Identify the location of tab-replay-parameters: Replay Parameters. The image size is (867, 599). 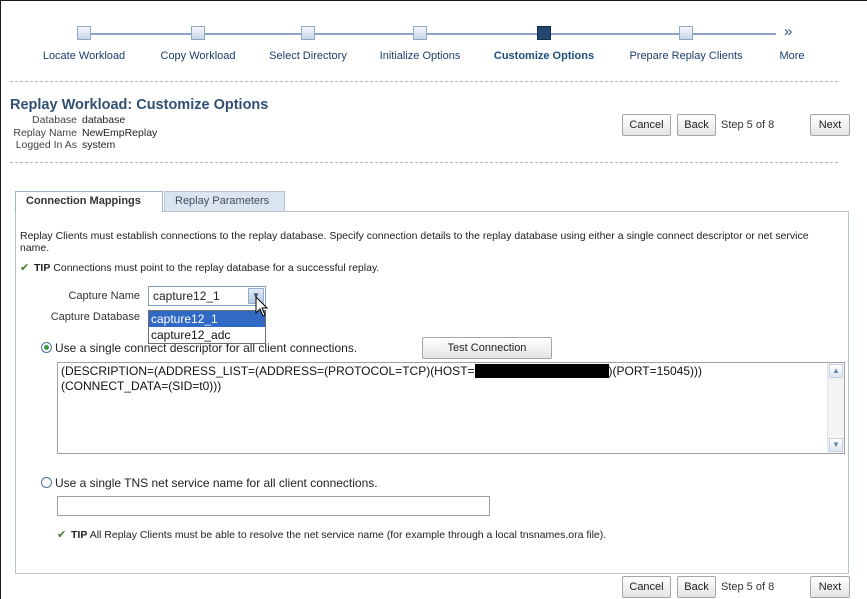
(224, 201).